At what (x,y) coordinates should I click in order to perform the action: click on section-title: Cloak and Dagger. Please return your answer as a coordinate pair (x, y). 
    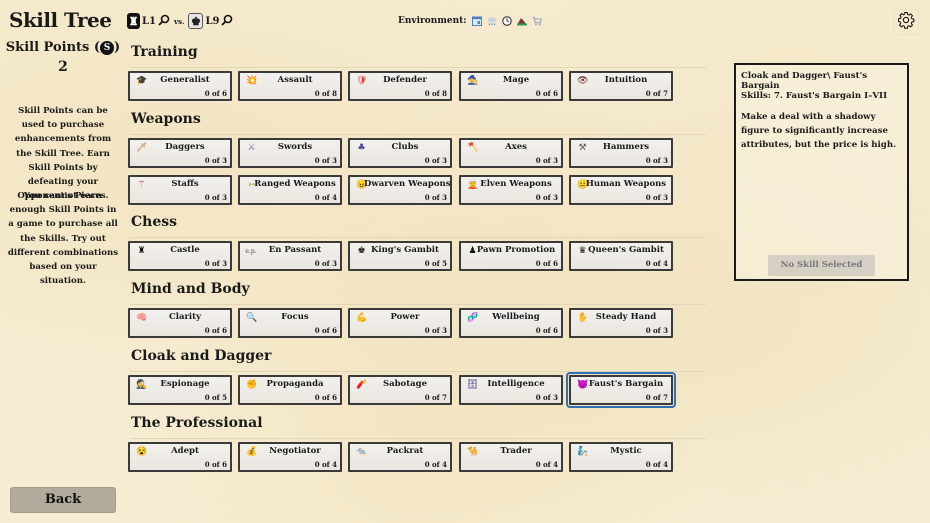
    Looking at the image, I should click on (201, 356).